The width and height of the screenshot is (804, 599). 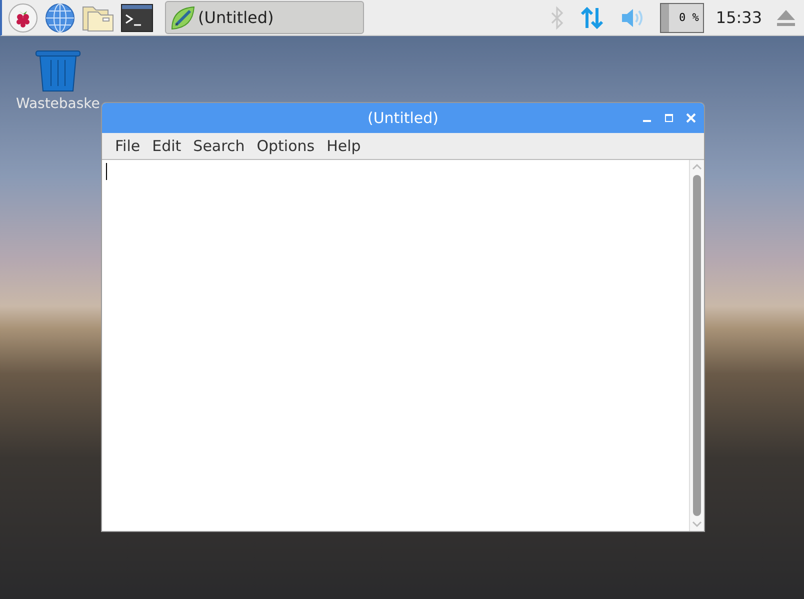 What do you see at coordinates (344, 146) in the screenshot?
I see `menu-item: Help` at bounding box center [344, 146].